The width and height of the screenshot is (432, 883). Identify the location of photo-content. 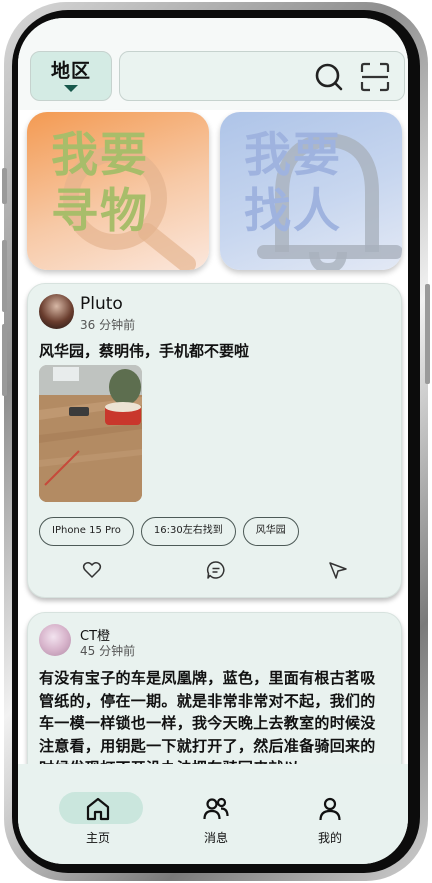
(90, 433).